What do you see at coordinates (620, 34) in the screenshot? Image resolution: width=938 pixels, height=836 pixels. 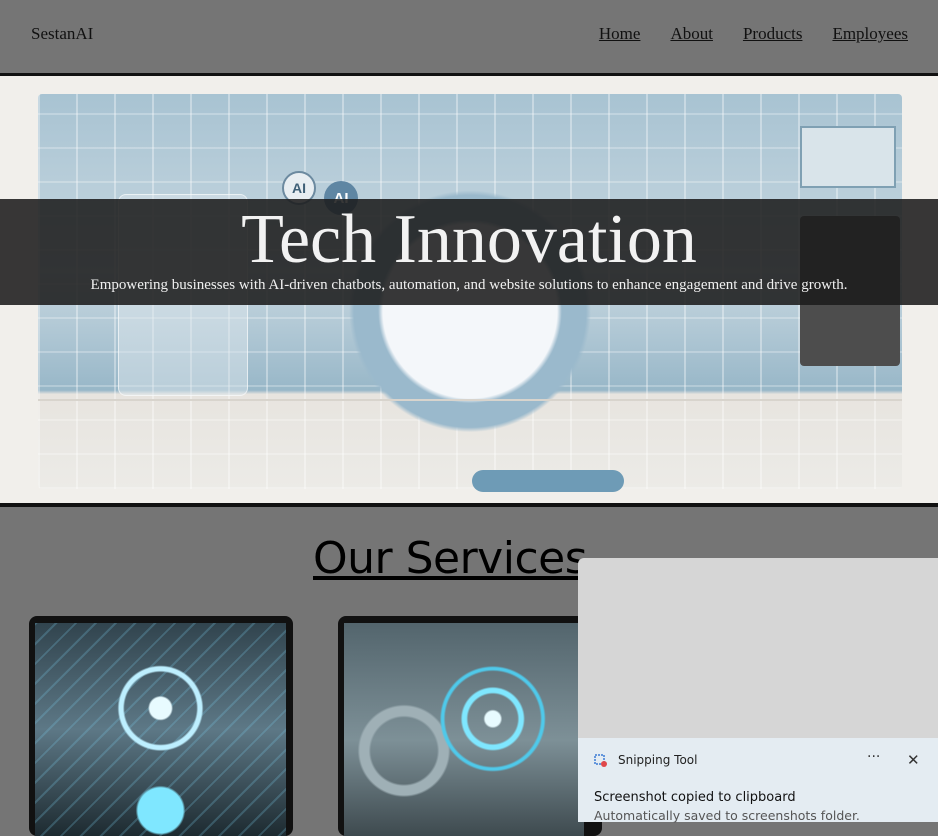 I see `nav-link-home: Home` at bounding box center [620, 34].